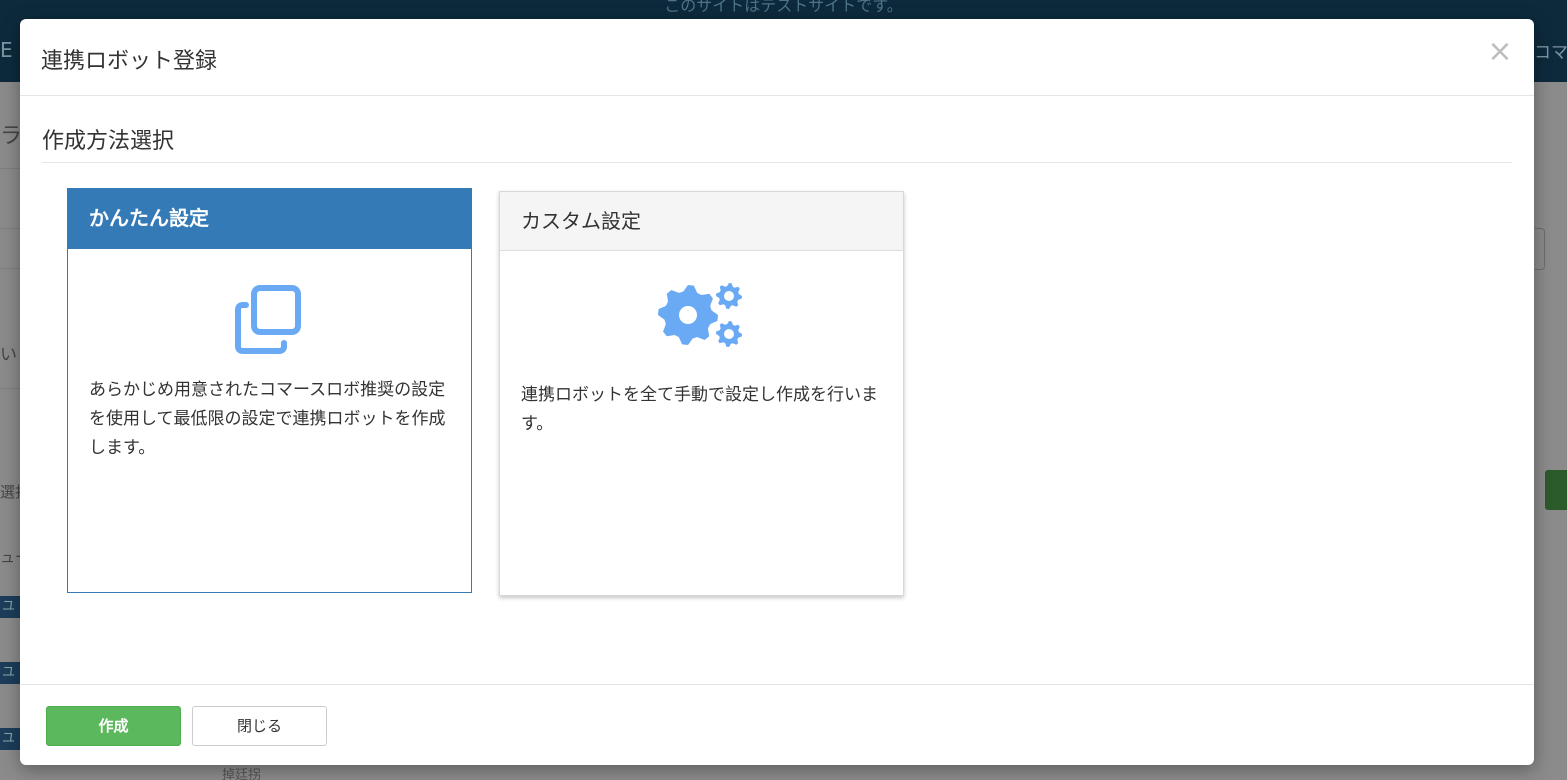 The image size is (1567, 780). Describe the element at coordinates (777, 57) in the screenshot. I see `modal-header: 連携ロボット登録 ×` at that location.